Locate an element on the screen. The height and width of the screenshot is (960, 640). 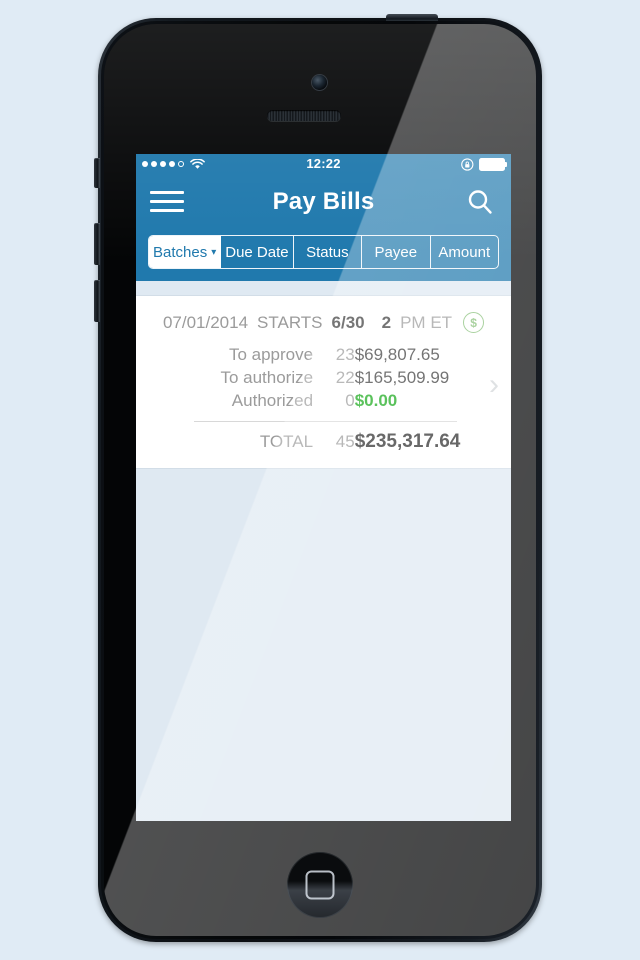
status-bar-right is located at coordinates (484, 164).